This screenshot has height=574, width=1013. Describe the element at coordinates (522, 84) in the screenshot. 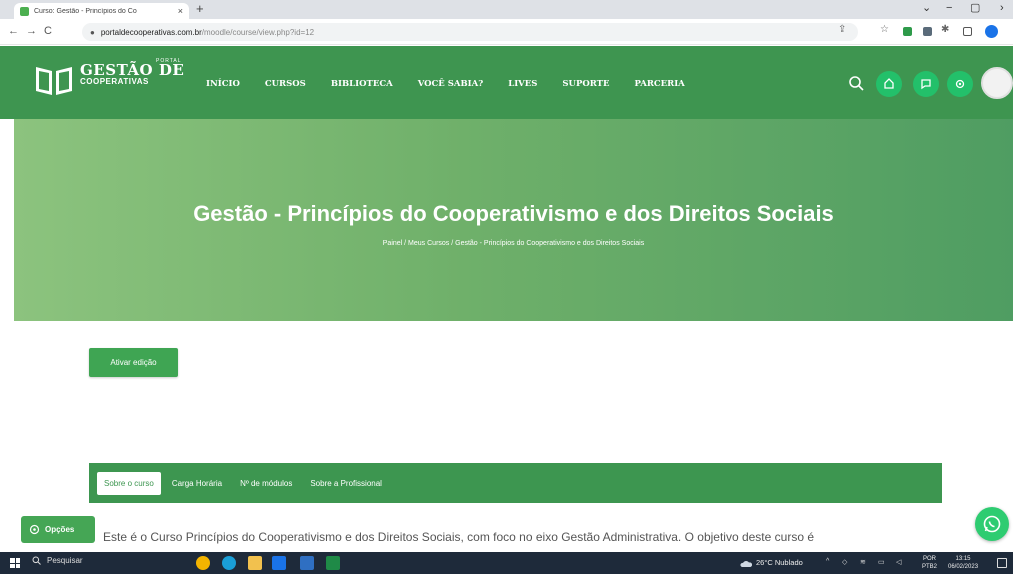

I see `menu-item-lives: LIVES` at that location.